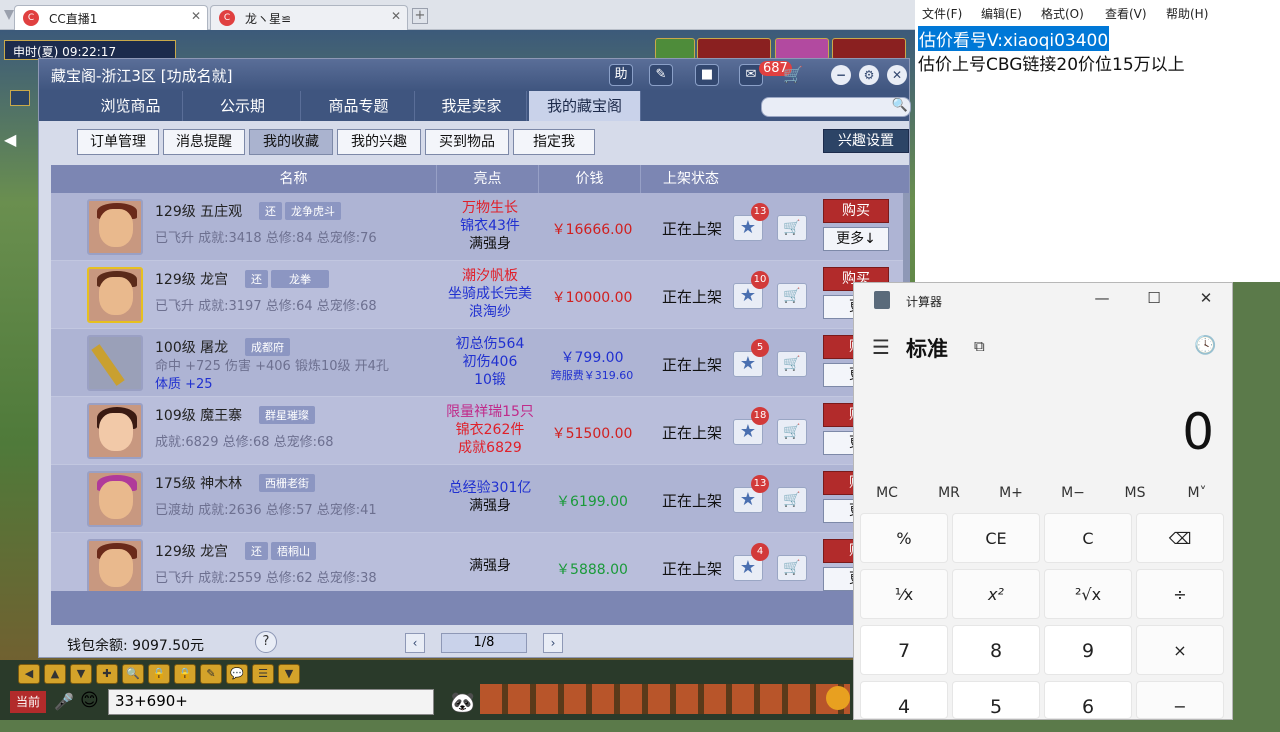 This screenshot has height=732, width=1280. I want to click on chat-input: 33+690+, so click(271, 702).